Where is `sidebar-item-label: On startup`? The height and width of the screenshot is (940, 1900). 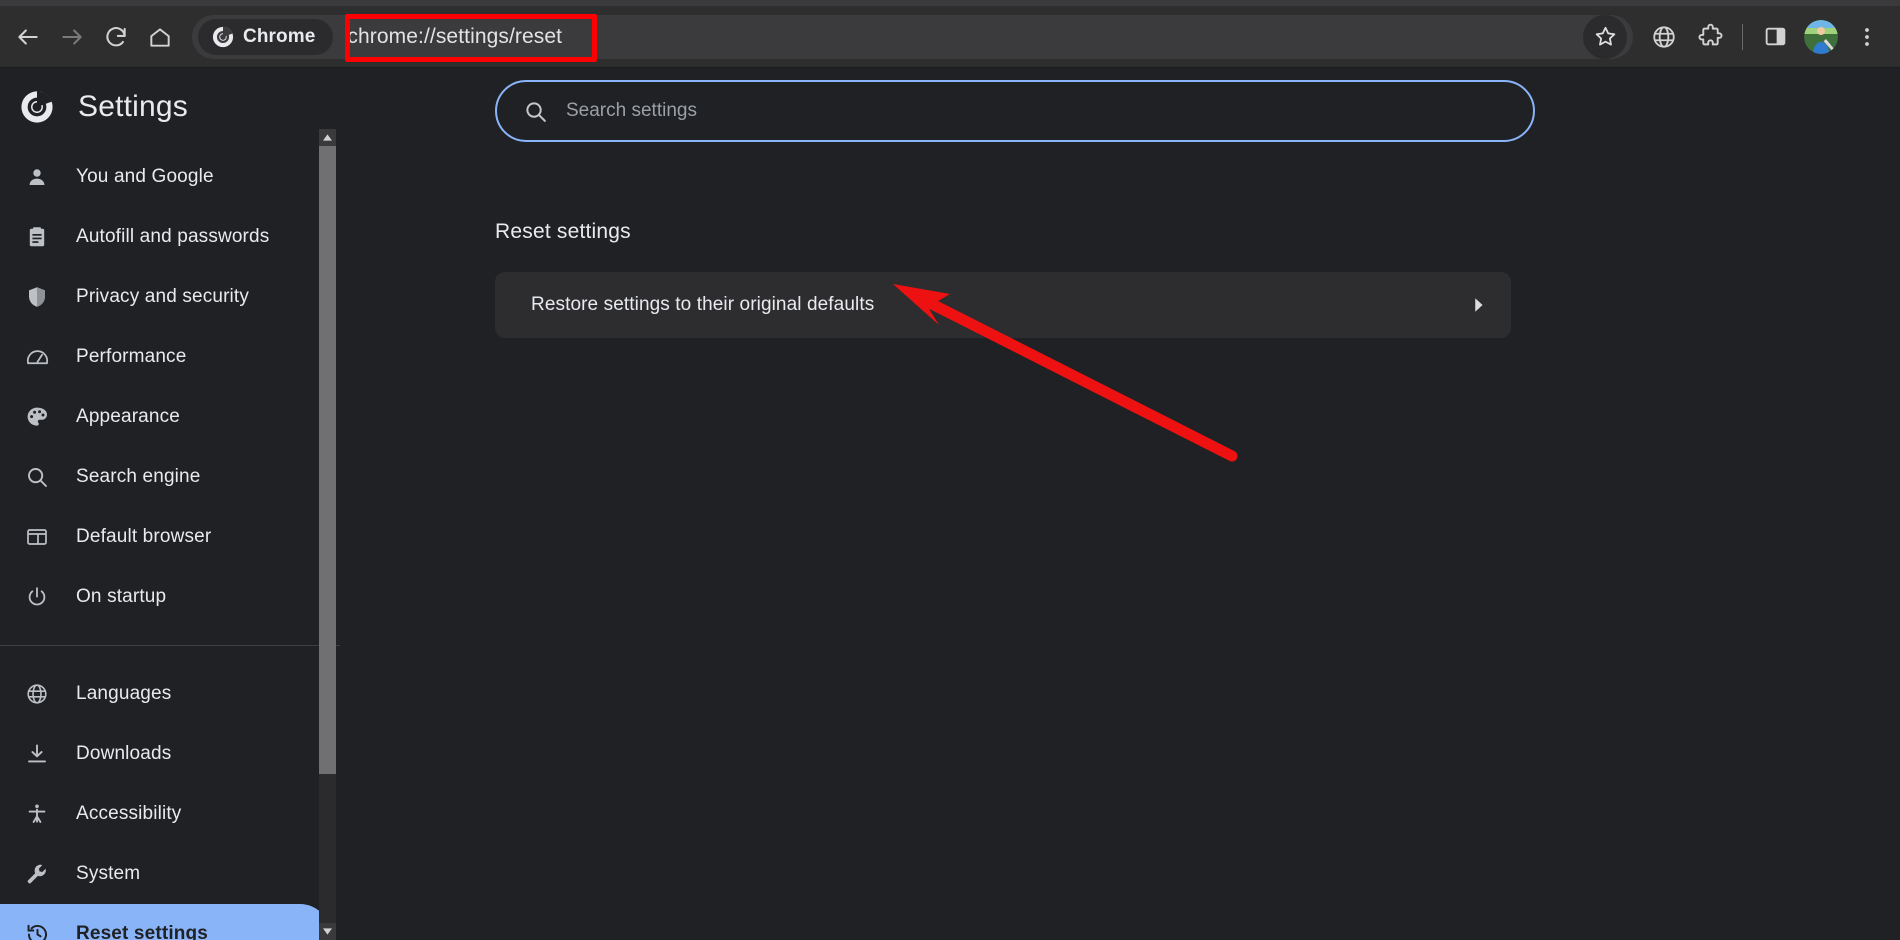
sidebar-item-label: On startup is located at coordinates (121, 596).